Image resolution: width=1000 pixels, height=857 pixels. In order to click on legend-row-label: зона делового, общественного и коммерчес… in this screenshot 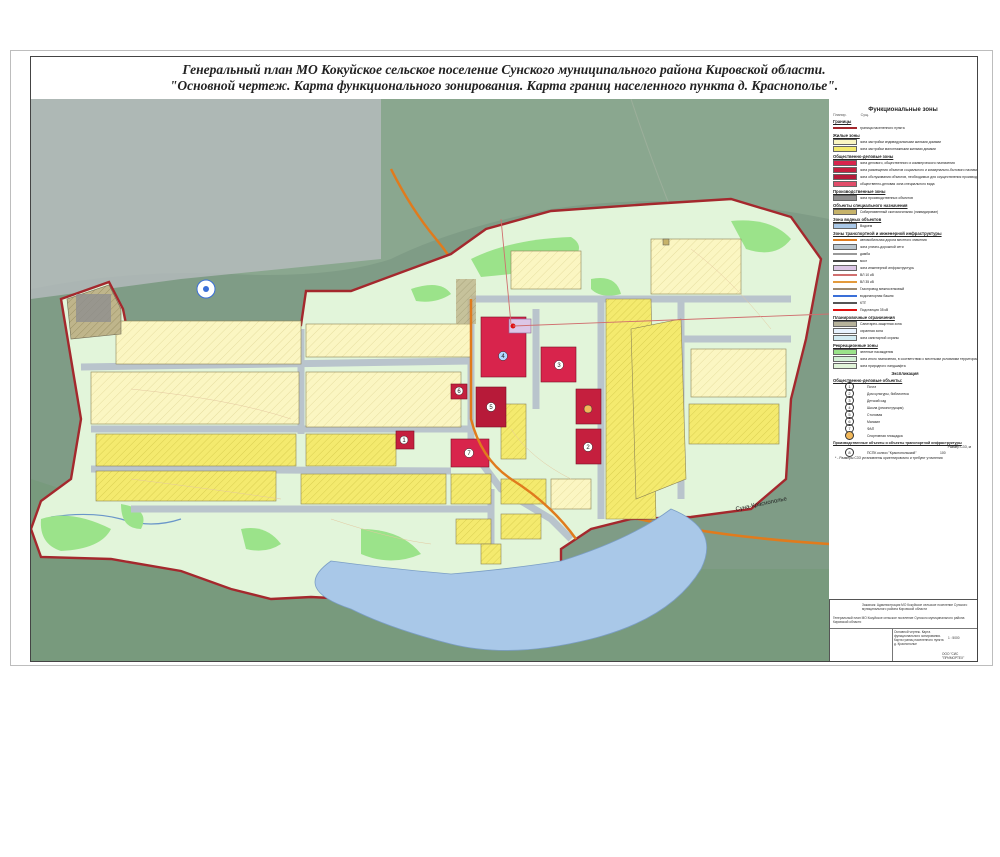, I will do `click(907, 162)`.